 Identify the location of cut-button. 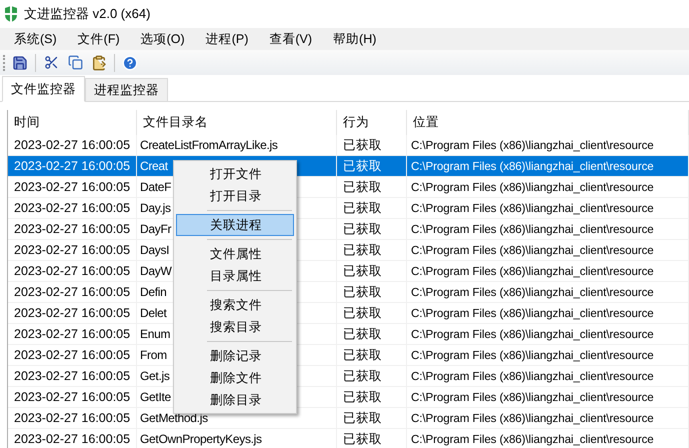
(51, 63).